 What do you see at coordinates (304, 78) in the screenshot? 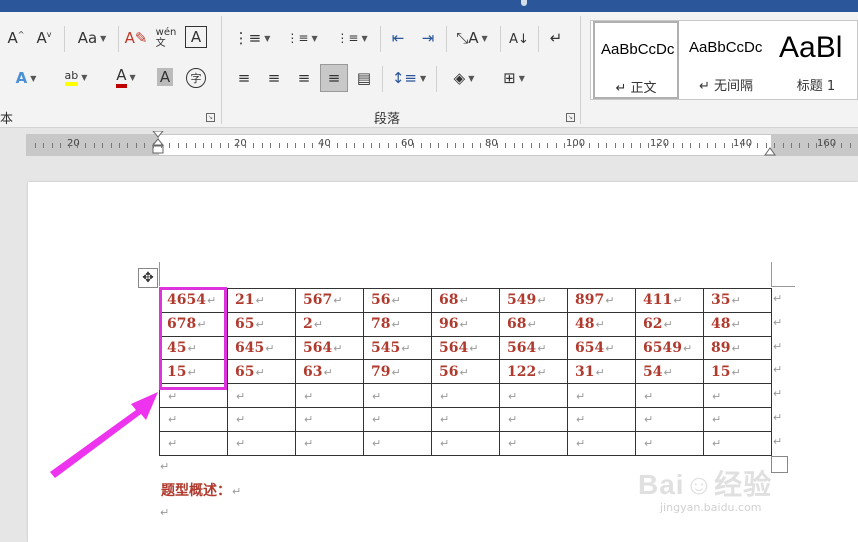
I see `align-right-button: ≡` at bounding box center [304, 78].